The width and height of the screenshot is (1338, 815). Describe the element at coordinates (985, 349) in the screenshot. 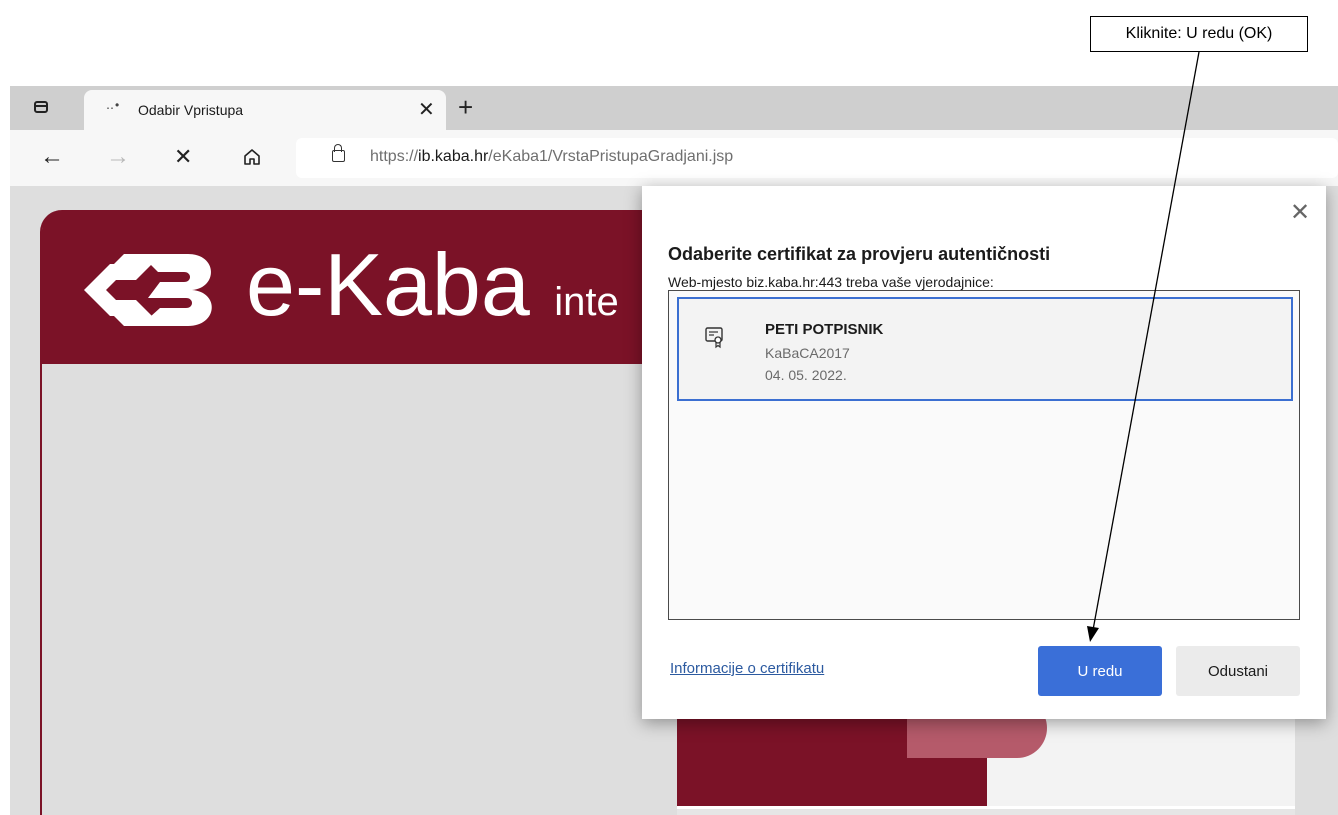

I see `certificate-item: PETI POTPISNIK KaBaCA2017 04. 05. 2022.` at that location.